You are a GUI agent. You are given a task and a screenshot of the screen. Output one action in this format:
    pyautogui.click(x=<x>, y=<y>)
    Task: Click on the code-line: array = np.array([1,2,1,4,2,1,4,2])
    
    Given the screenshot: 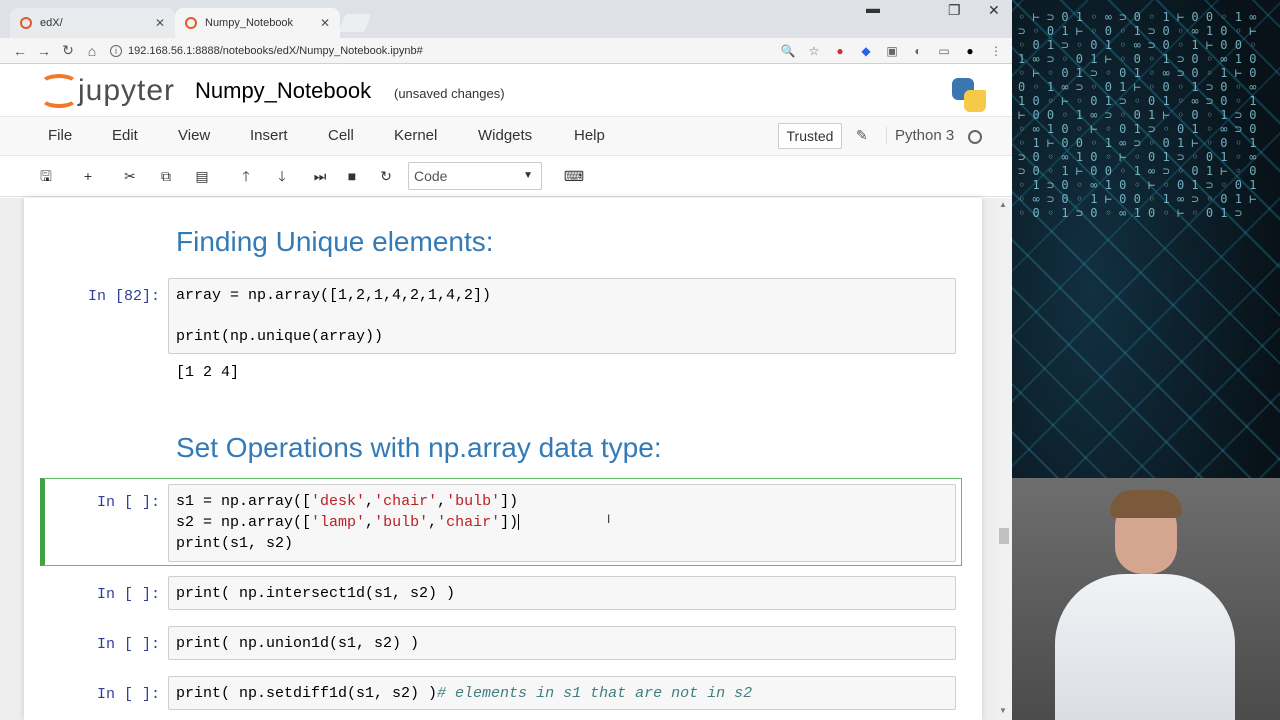 What is the action you would take?
    pyautogui.click(x=334, y=295)
    